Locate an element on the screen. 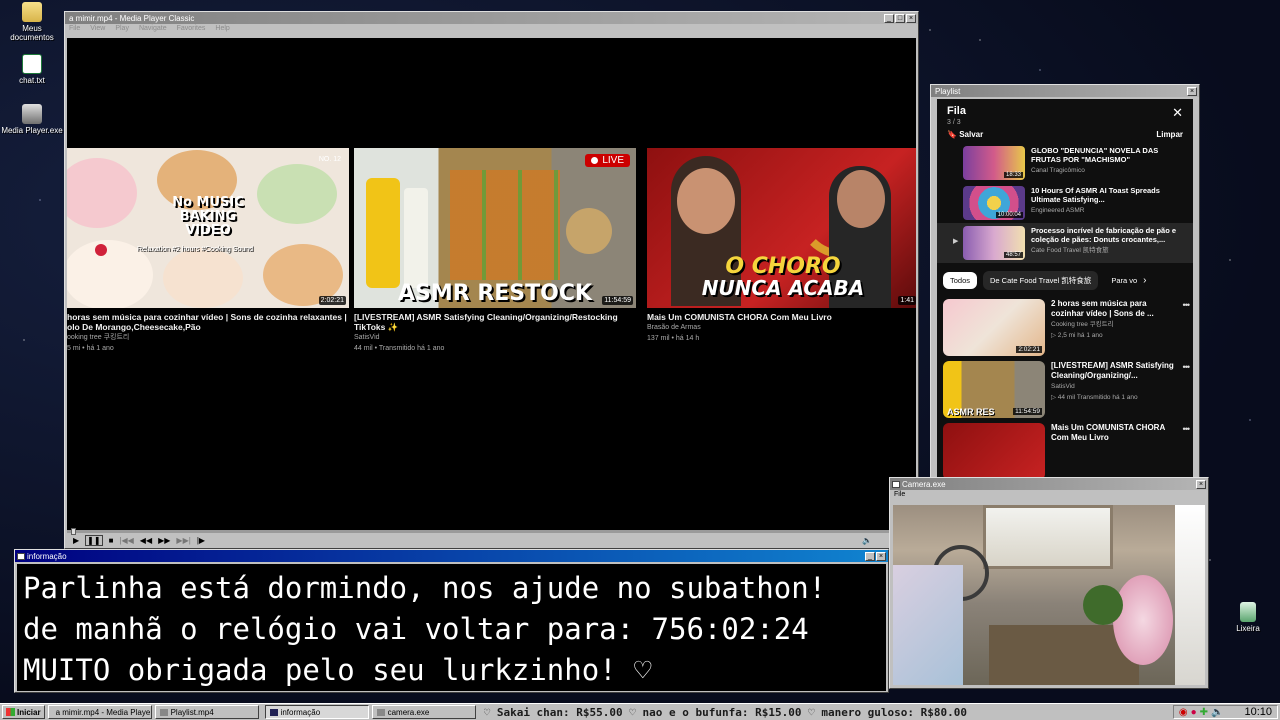  fast-forward-icon: ▶▶ is located at coordinates (164, 540).